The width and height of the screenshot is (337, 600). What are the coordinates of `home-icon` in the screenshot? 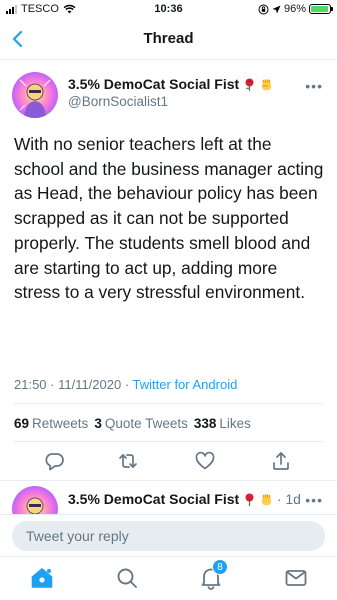 It's located at (42, 578).